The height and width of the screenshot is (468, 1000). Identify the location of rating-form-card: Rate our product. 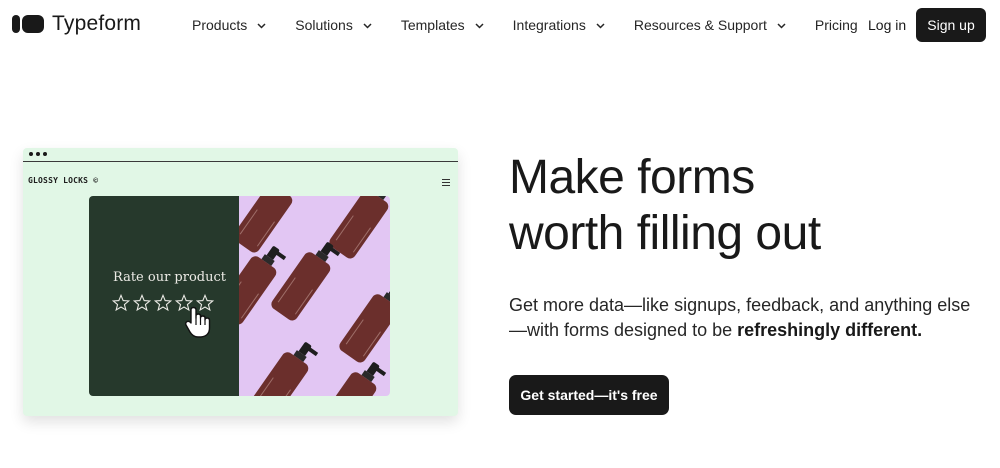
(239, 296).